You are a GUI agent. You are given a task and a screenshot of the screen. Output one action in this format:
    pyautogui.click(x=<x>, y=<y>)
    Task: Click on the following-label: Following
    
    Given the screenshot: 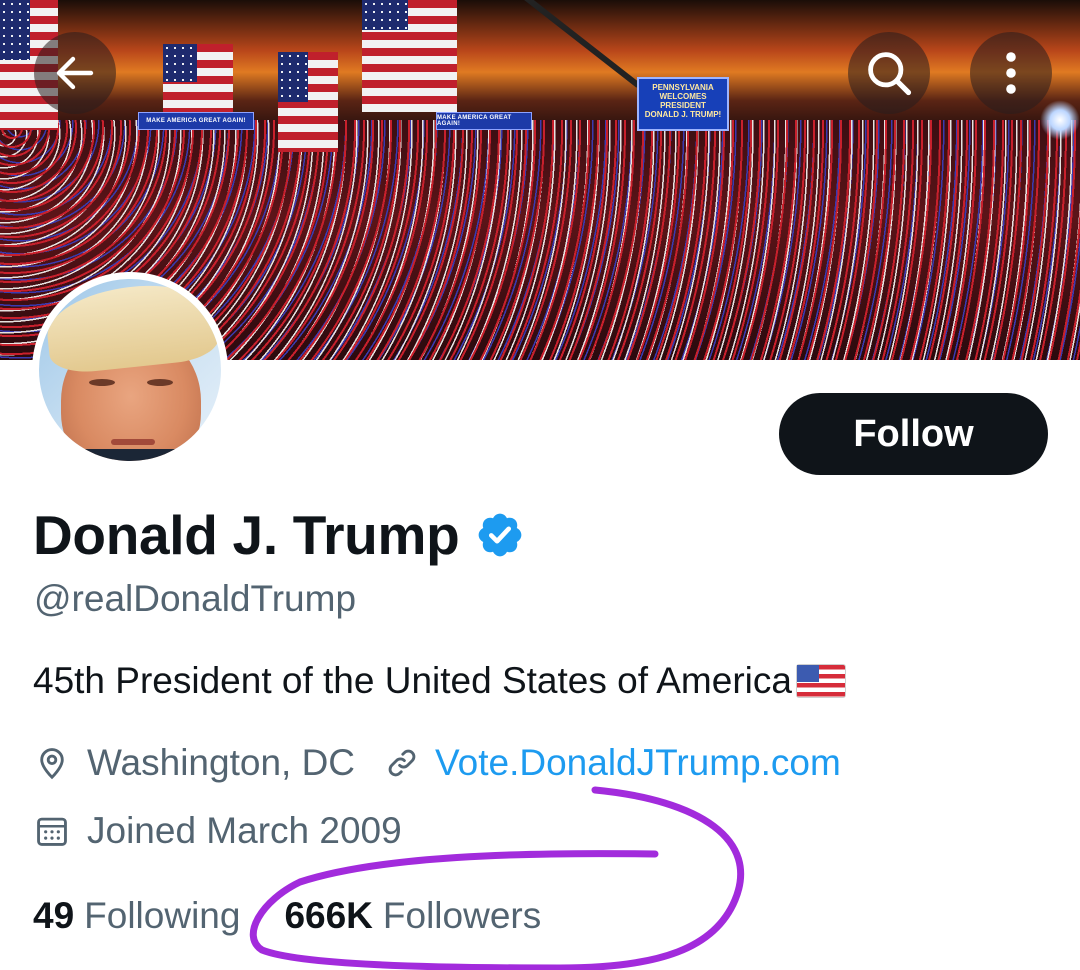 What is the action you would take?
    pyautogui.click(x=162, y=915)
    